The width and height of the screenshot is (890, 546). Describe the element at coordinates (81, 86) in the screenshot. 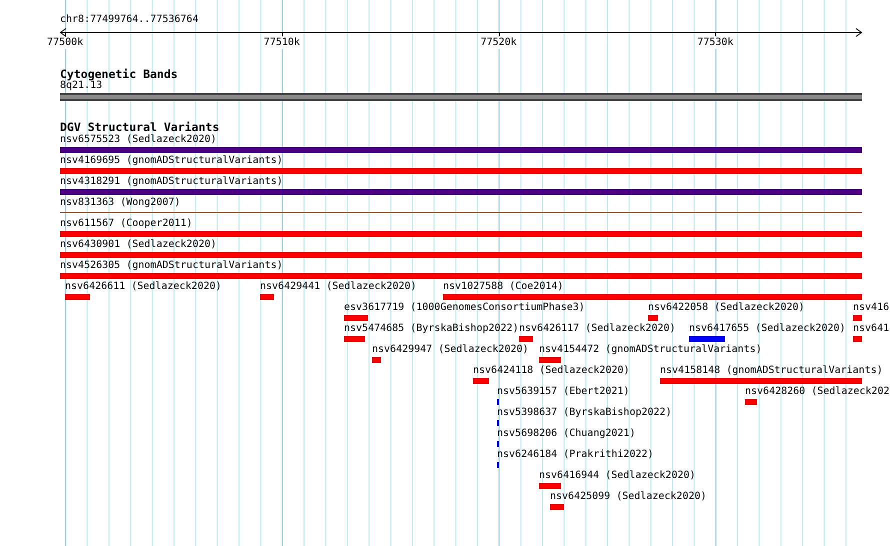

I see `band-label: 8q21.13` at that location.